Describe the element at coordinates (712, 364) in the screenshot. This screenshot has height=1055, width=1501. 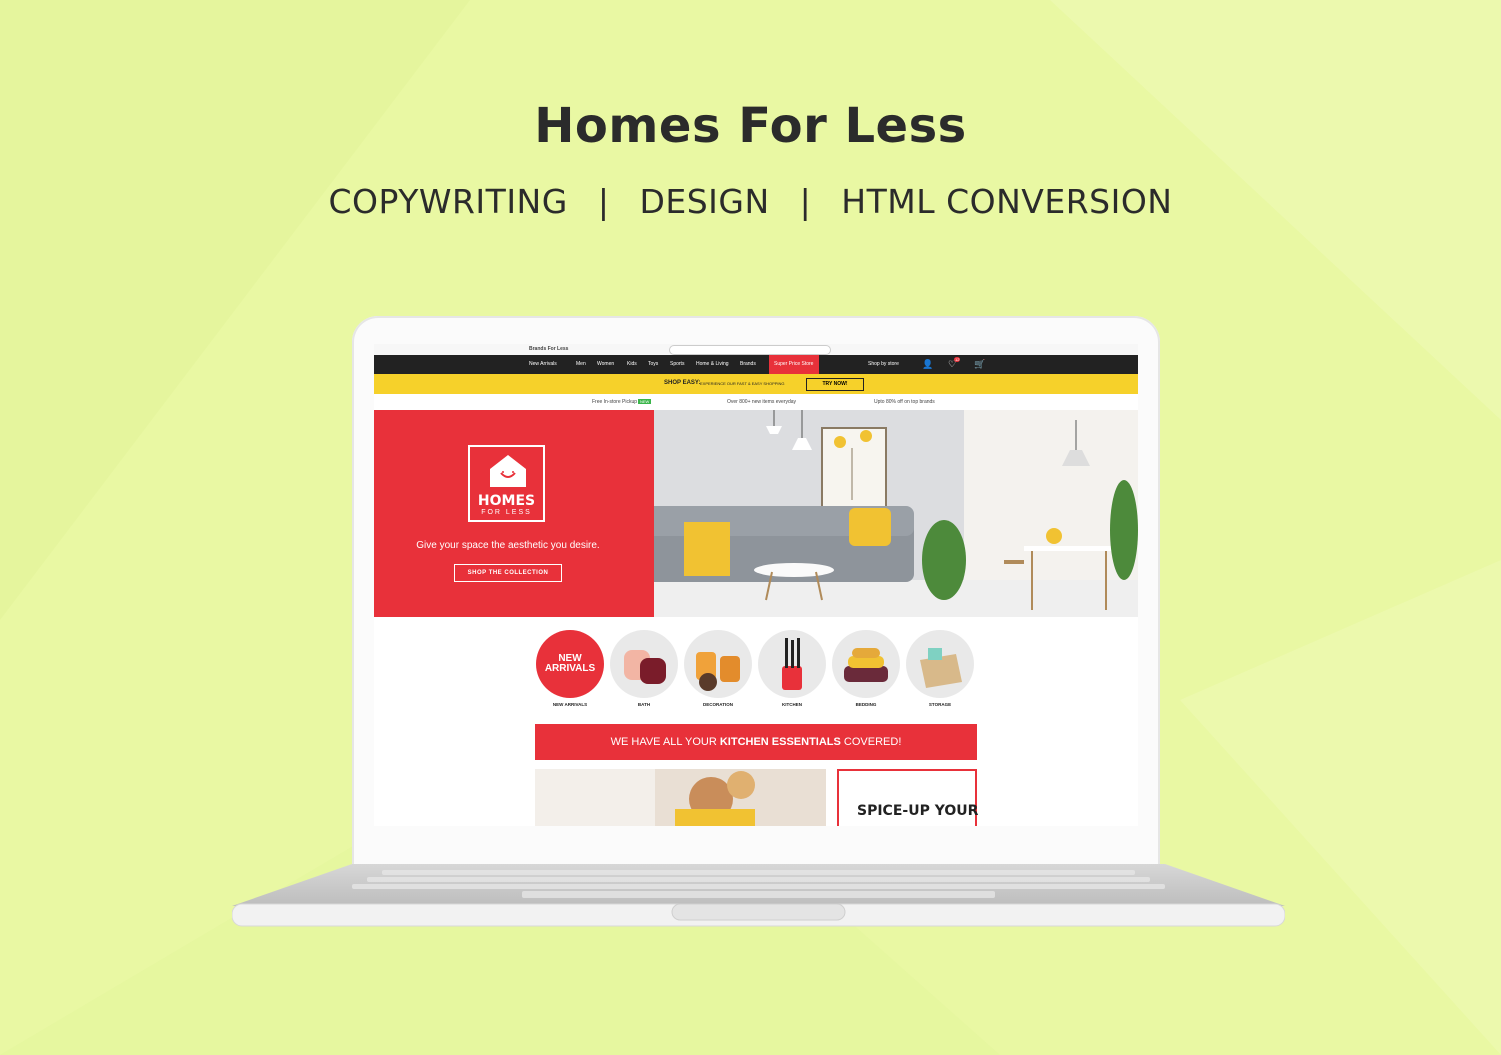
I see `nav-item-home-living: Home & Living` at that location.